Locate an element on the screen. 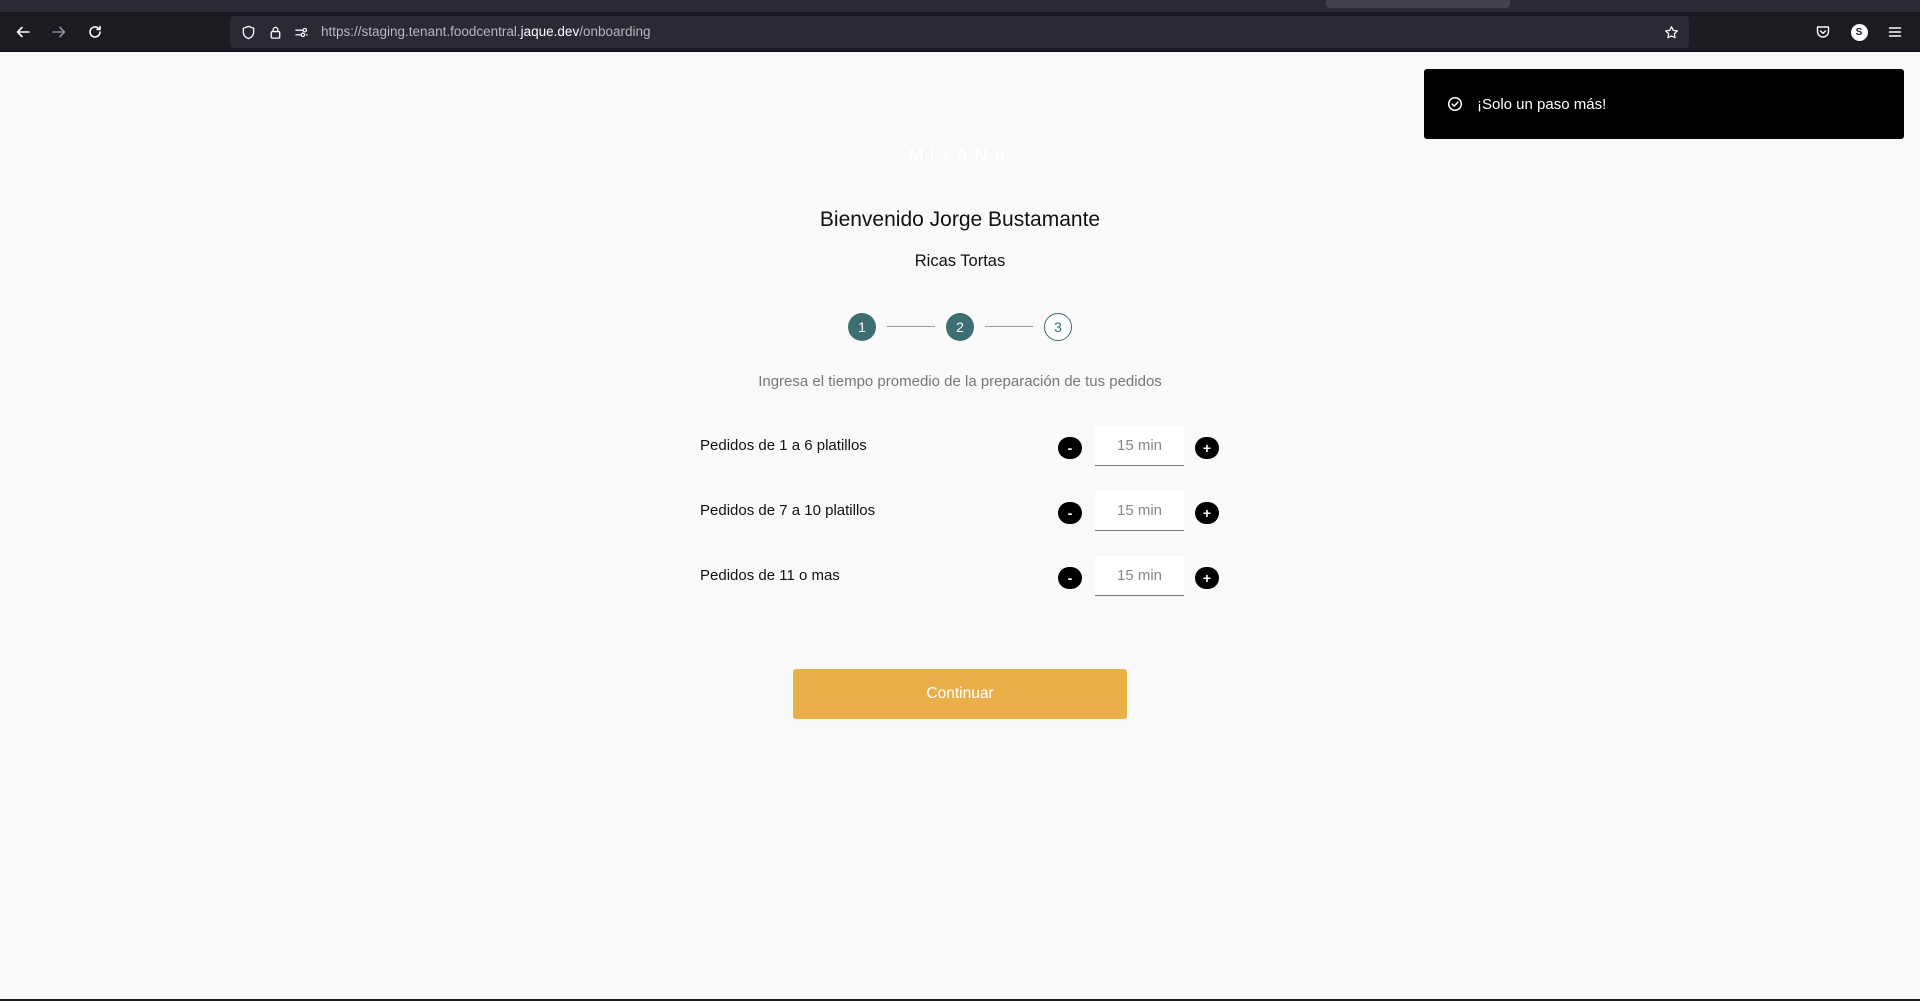 This screenshot has width=1920, height=1001. menu-button is located at coordinates (1895, 32).